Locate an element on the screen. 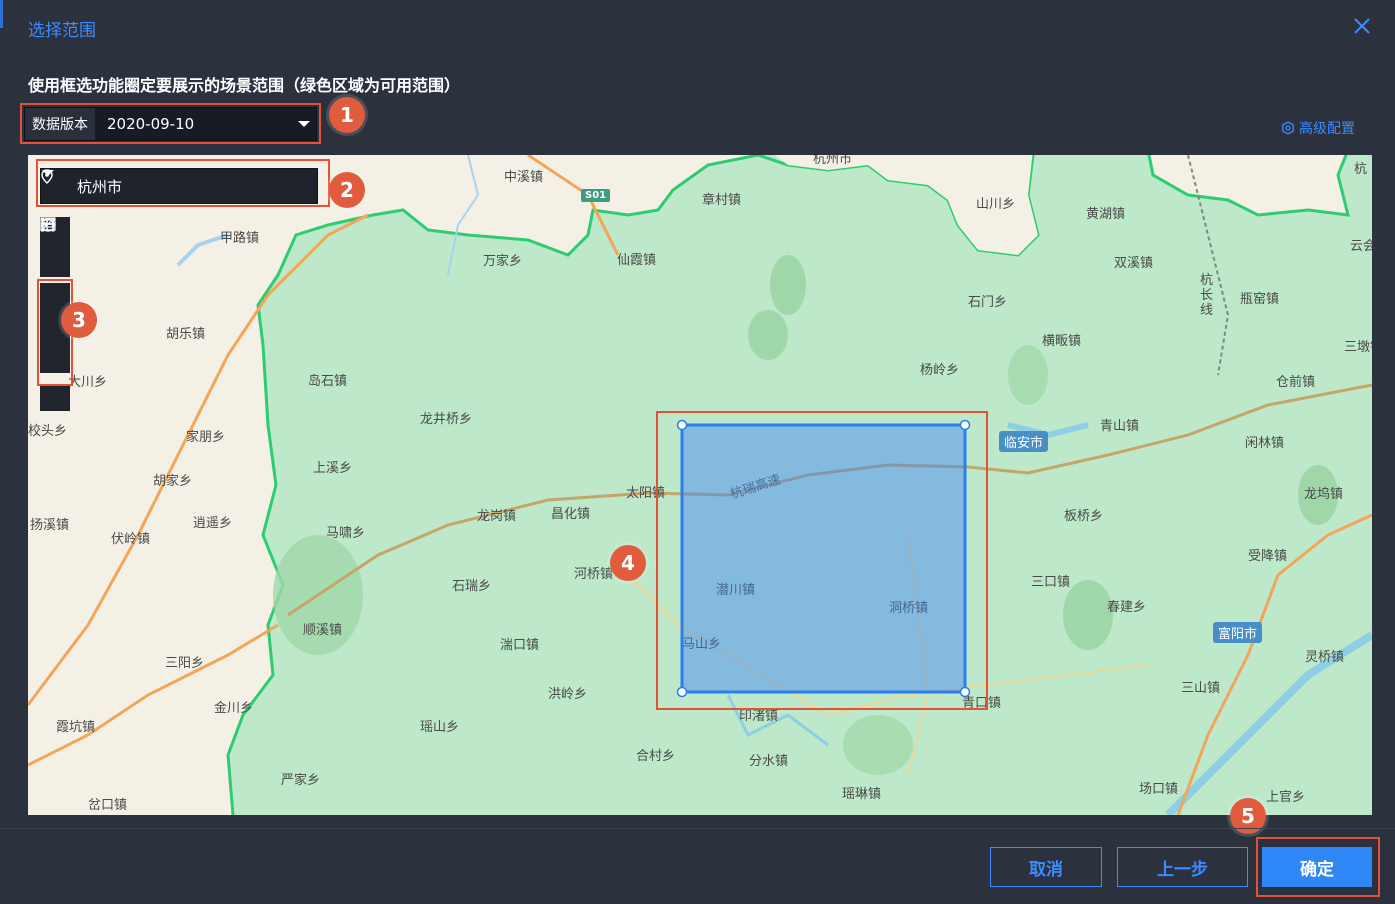  terminal-icon is located at coordinates (48, 224).